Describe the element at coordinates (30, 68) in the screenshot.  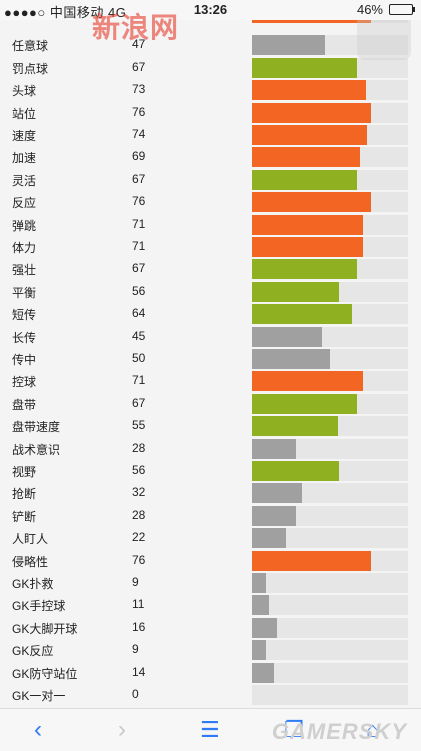
I see `stat-name: 罚点球` at that location.